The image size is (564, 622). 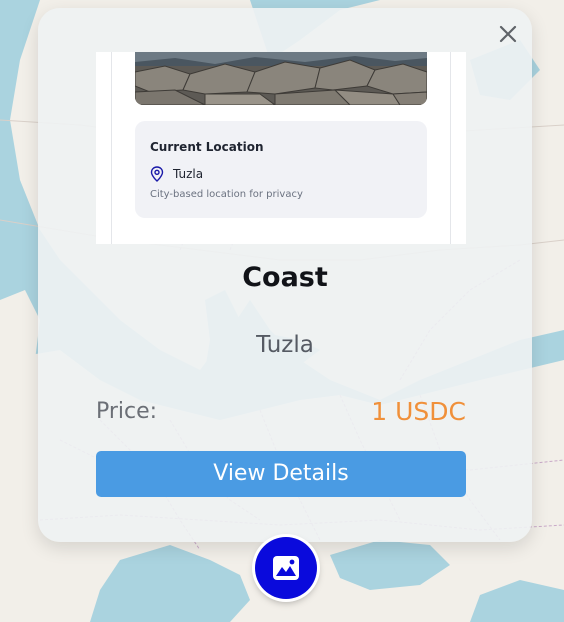 What do you see at coordinates (207, 147) in the screenshot?
I see `location-title: Current Location` at bounding box center [207, 147].